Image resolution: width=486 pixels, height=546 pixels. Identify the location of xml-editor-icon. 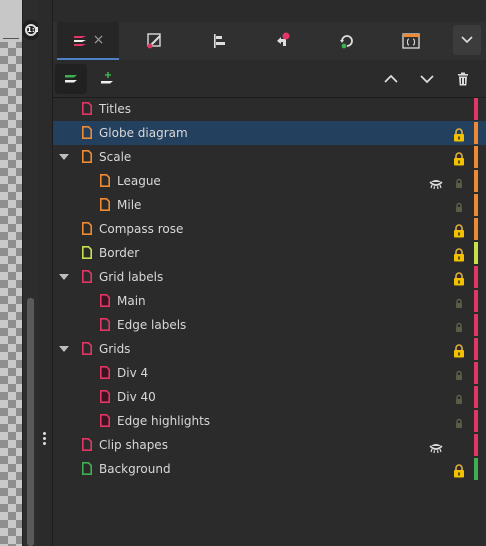
(411, 41).